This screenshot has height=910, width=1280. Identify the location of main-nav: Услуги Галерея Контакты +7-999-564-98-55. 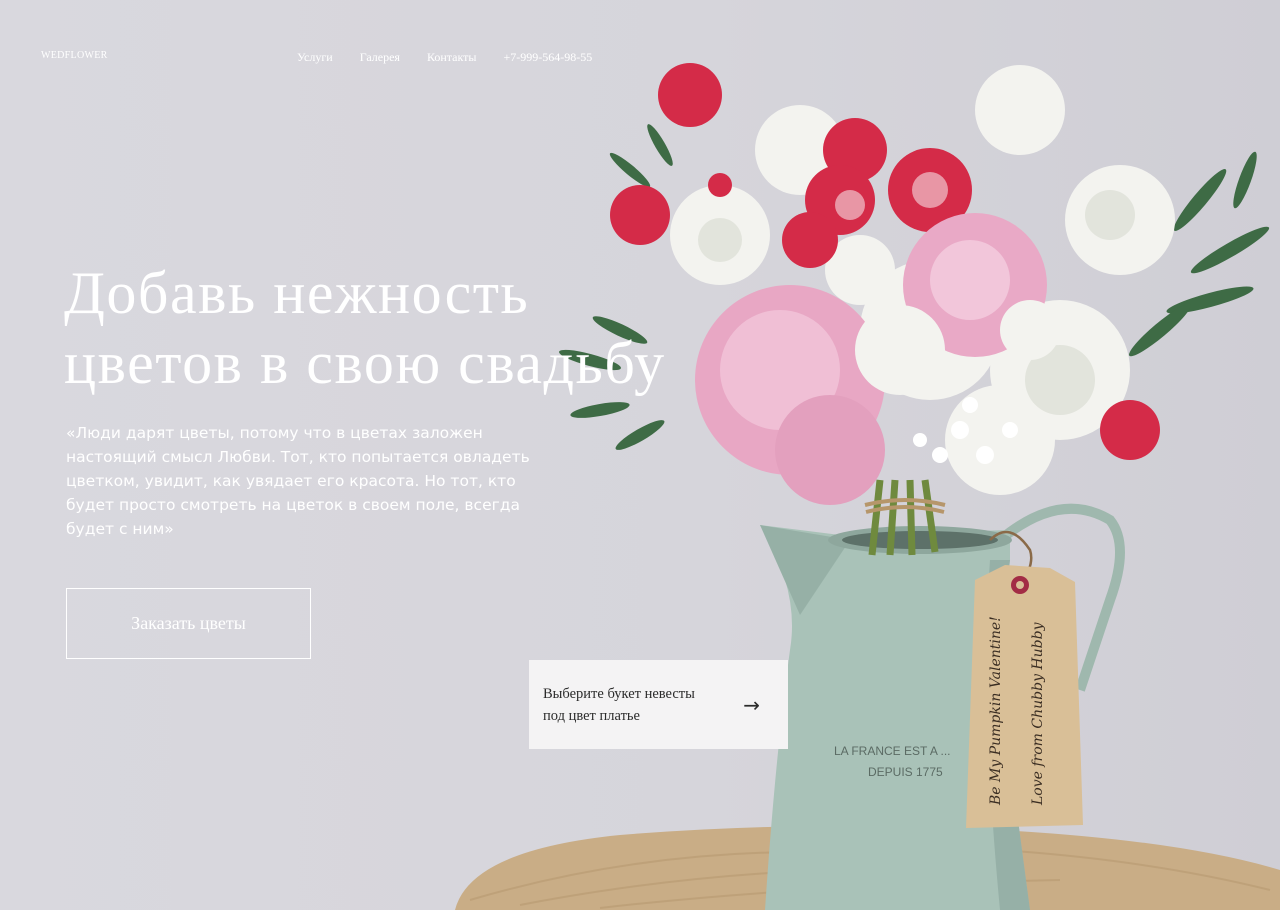
(444, 57).